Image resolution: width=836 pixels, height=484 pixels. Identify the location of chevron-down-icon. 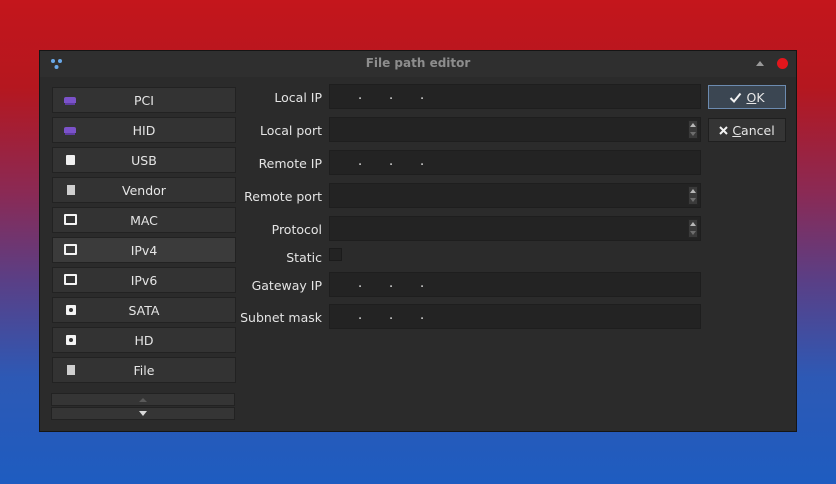
(143, 413).